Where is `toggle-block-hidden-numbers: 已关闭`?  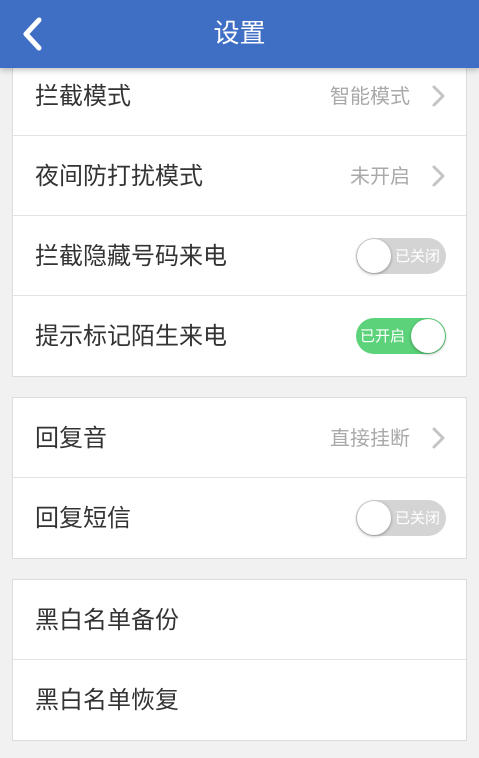
toggle-block-hidden-numbers: 已关闭 is located at coordinates (401, 256).